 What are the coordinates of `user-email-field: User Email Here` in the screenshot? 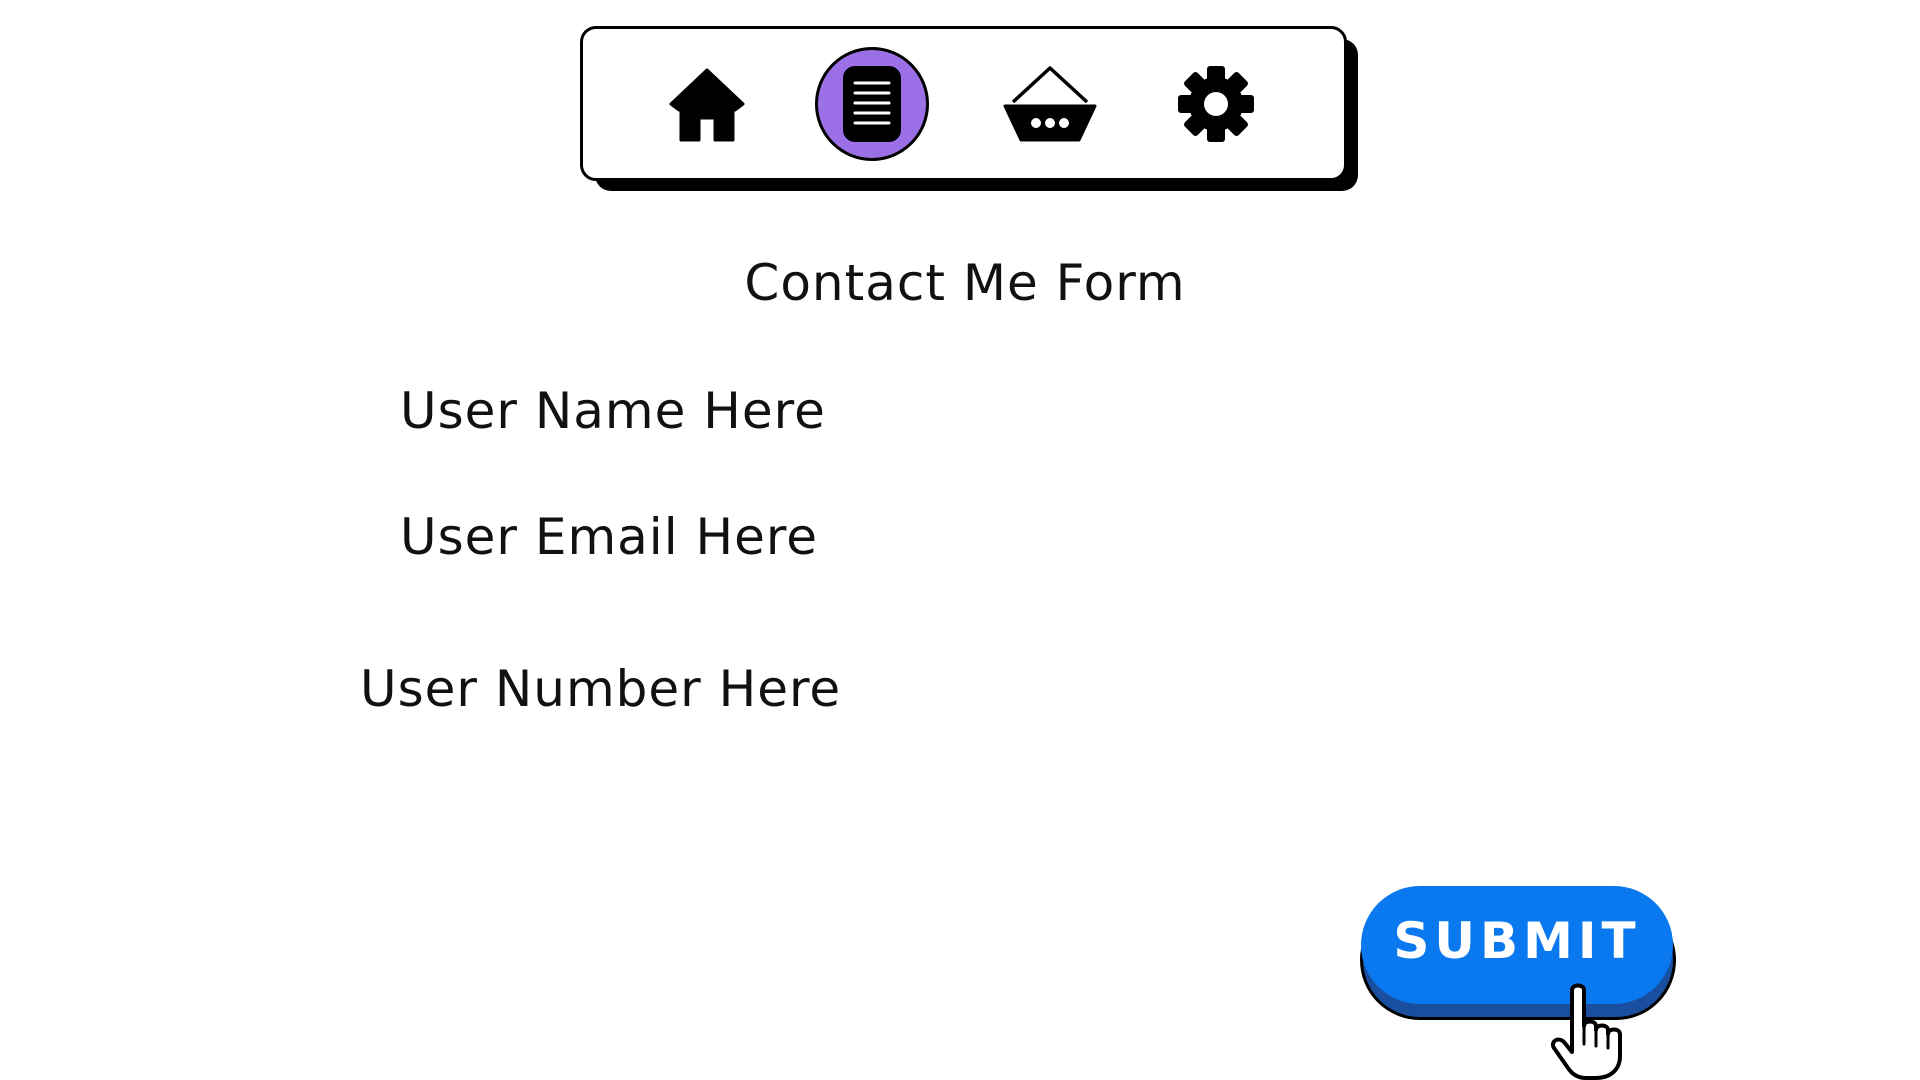 It's located at (609, 537).